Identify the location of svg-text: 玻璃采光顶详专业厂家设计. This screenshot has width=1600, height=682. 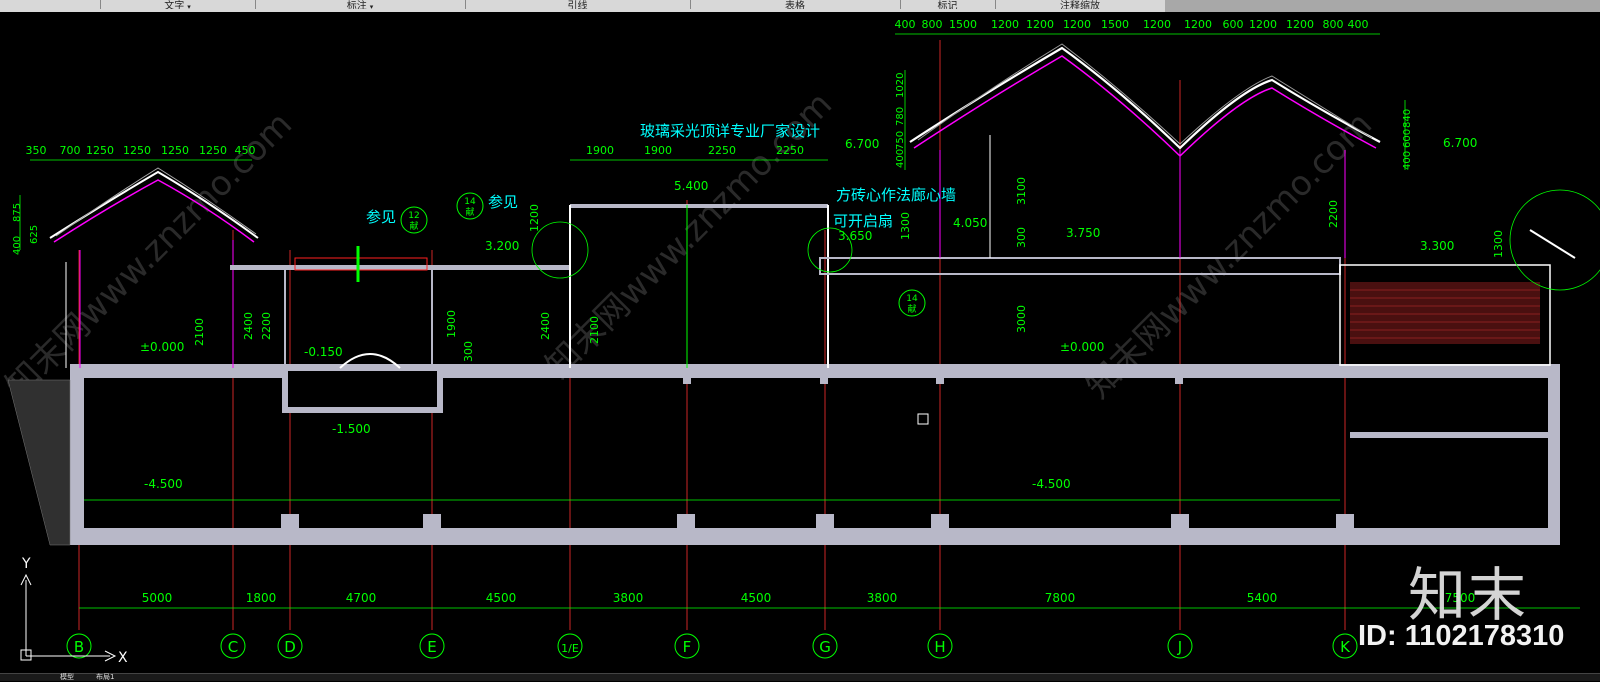
(730, 131).